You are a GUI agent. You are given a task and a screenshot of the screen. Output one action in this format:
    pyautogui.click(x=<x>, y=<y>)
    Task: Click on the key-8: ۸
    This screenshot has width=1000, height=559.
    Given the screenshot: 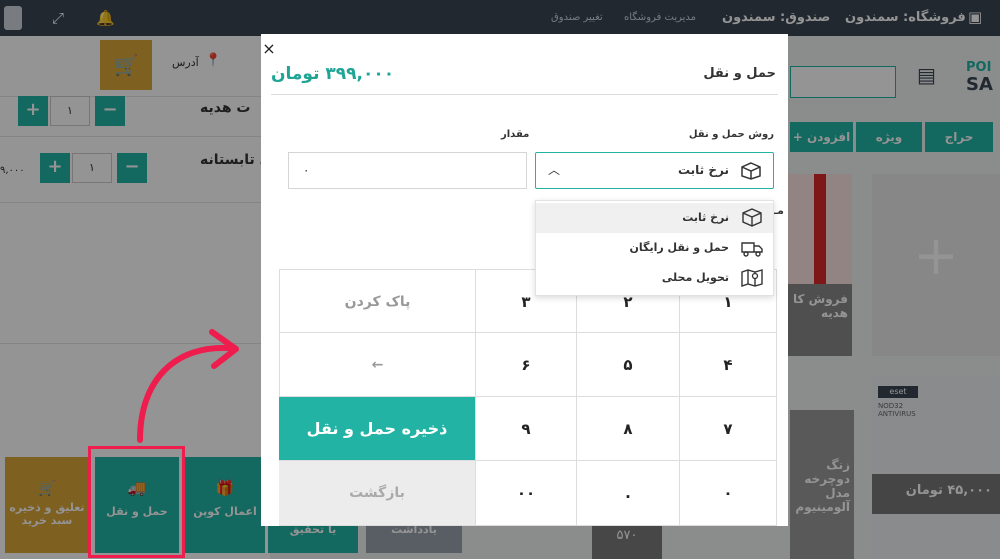 What is the action you would take?
    pyautogui.click(x=628, y=429)
    